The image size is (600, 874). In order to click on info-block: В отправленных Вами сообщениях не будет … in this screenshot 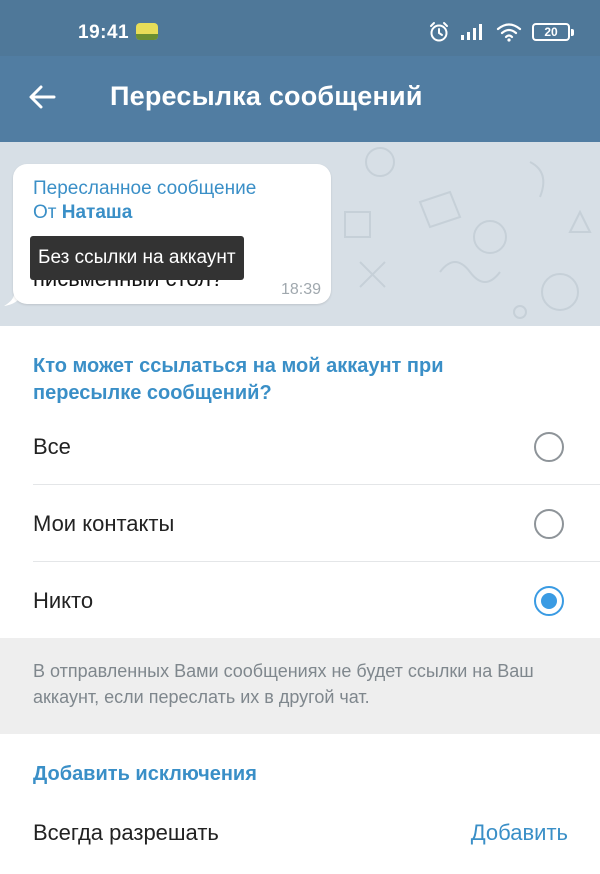, I will do `click(300, 686)`.